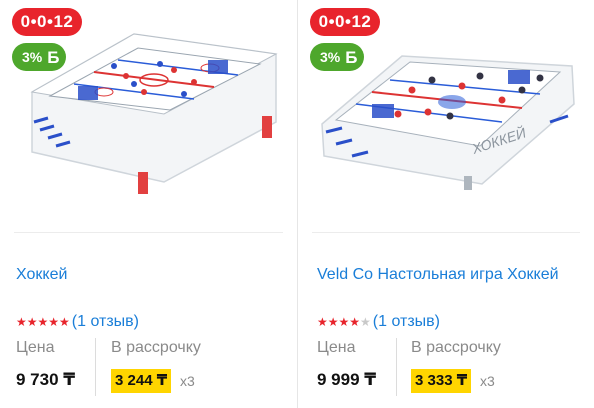 The height and width of the screenshot is (408, 594). Describe the element at coordinates (151, 274) in the screenshot. I see `product-title: Хоккей` at that location.